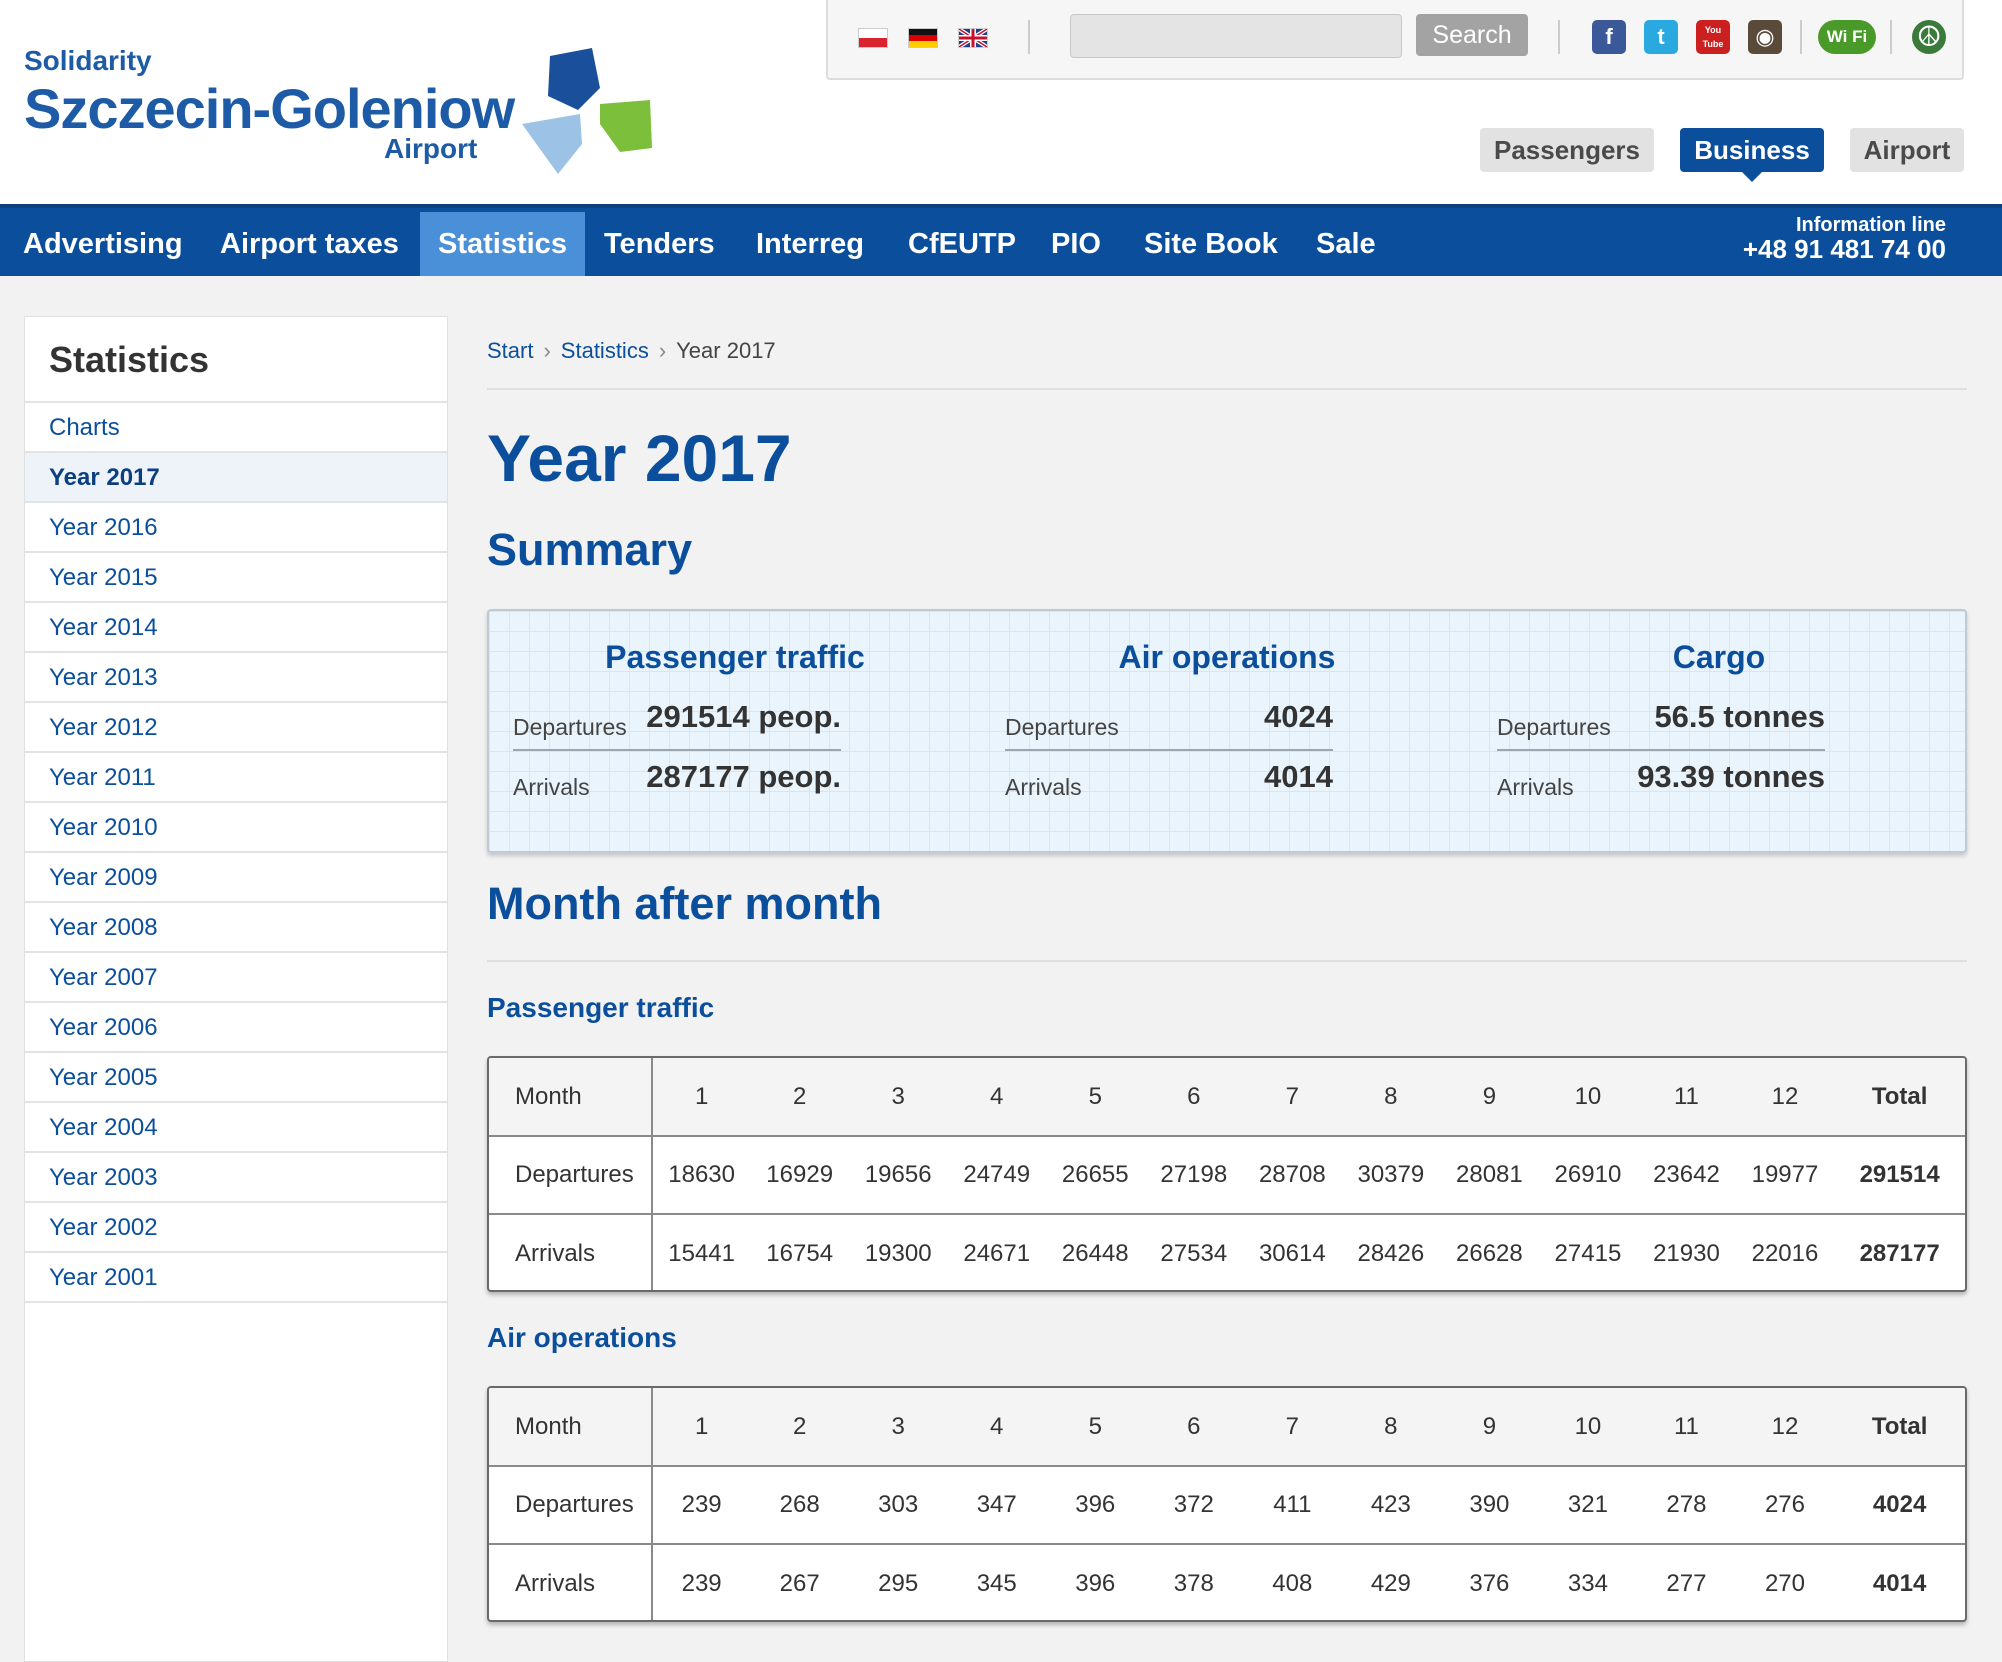  What do you see at coordinates (236, 1028) in the screenshot?
I see `sidebar-item-year-2006: Year 2006` at bounding box center [236, 1028].